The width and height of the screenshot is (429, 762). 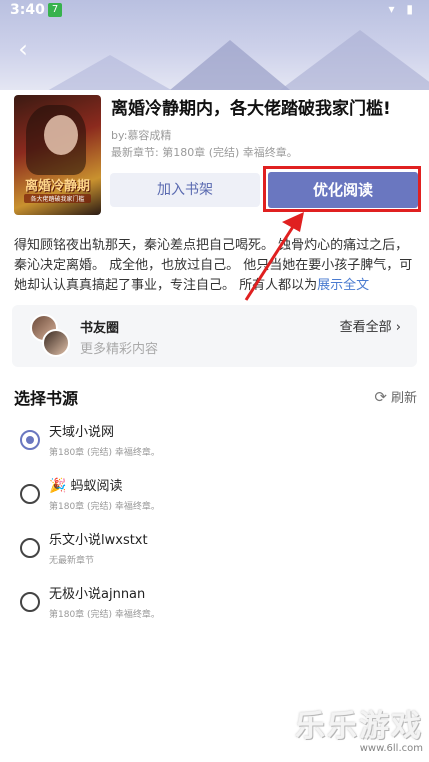 I want to click on notification-app-icon: 7, so click(x=55, y=10).